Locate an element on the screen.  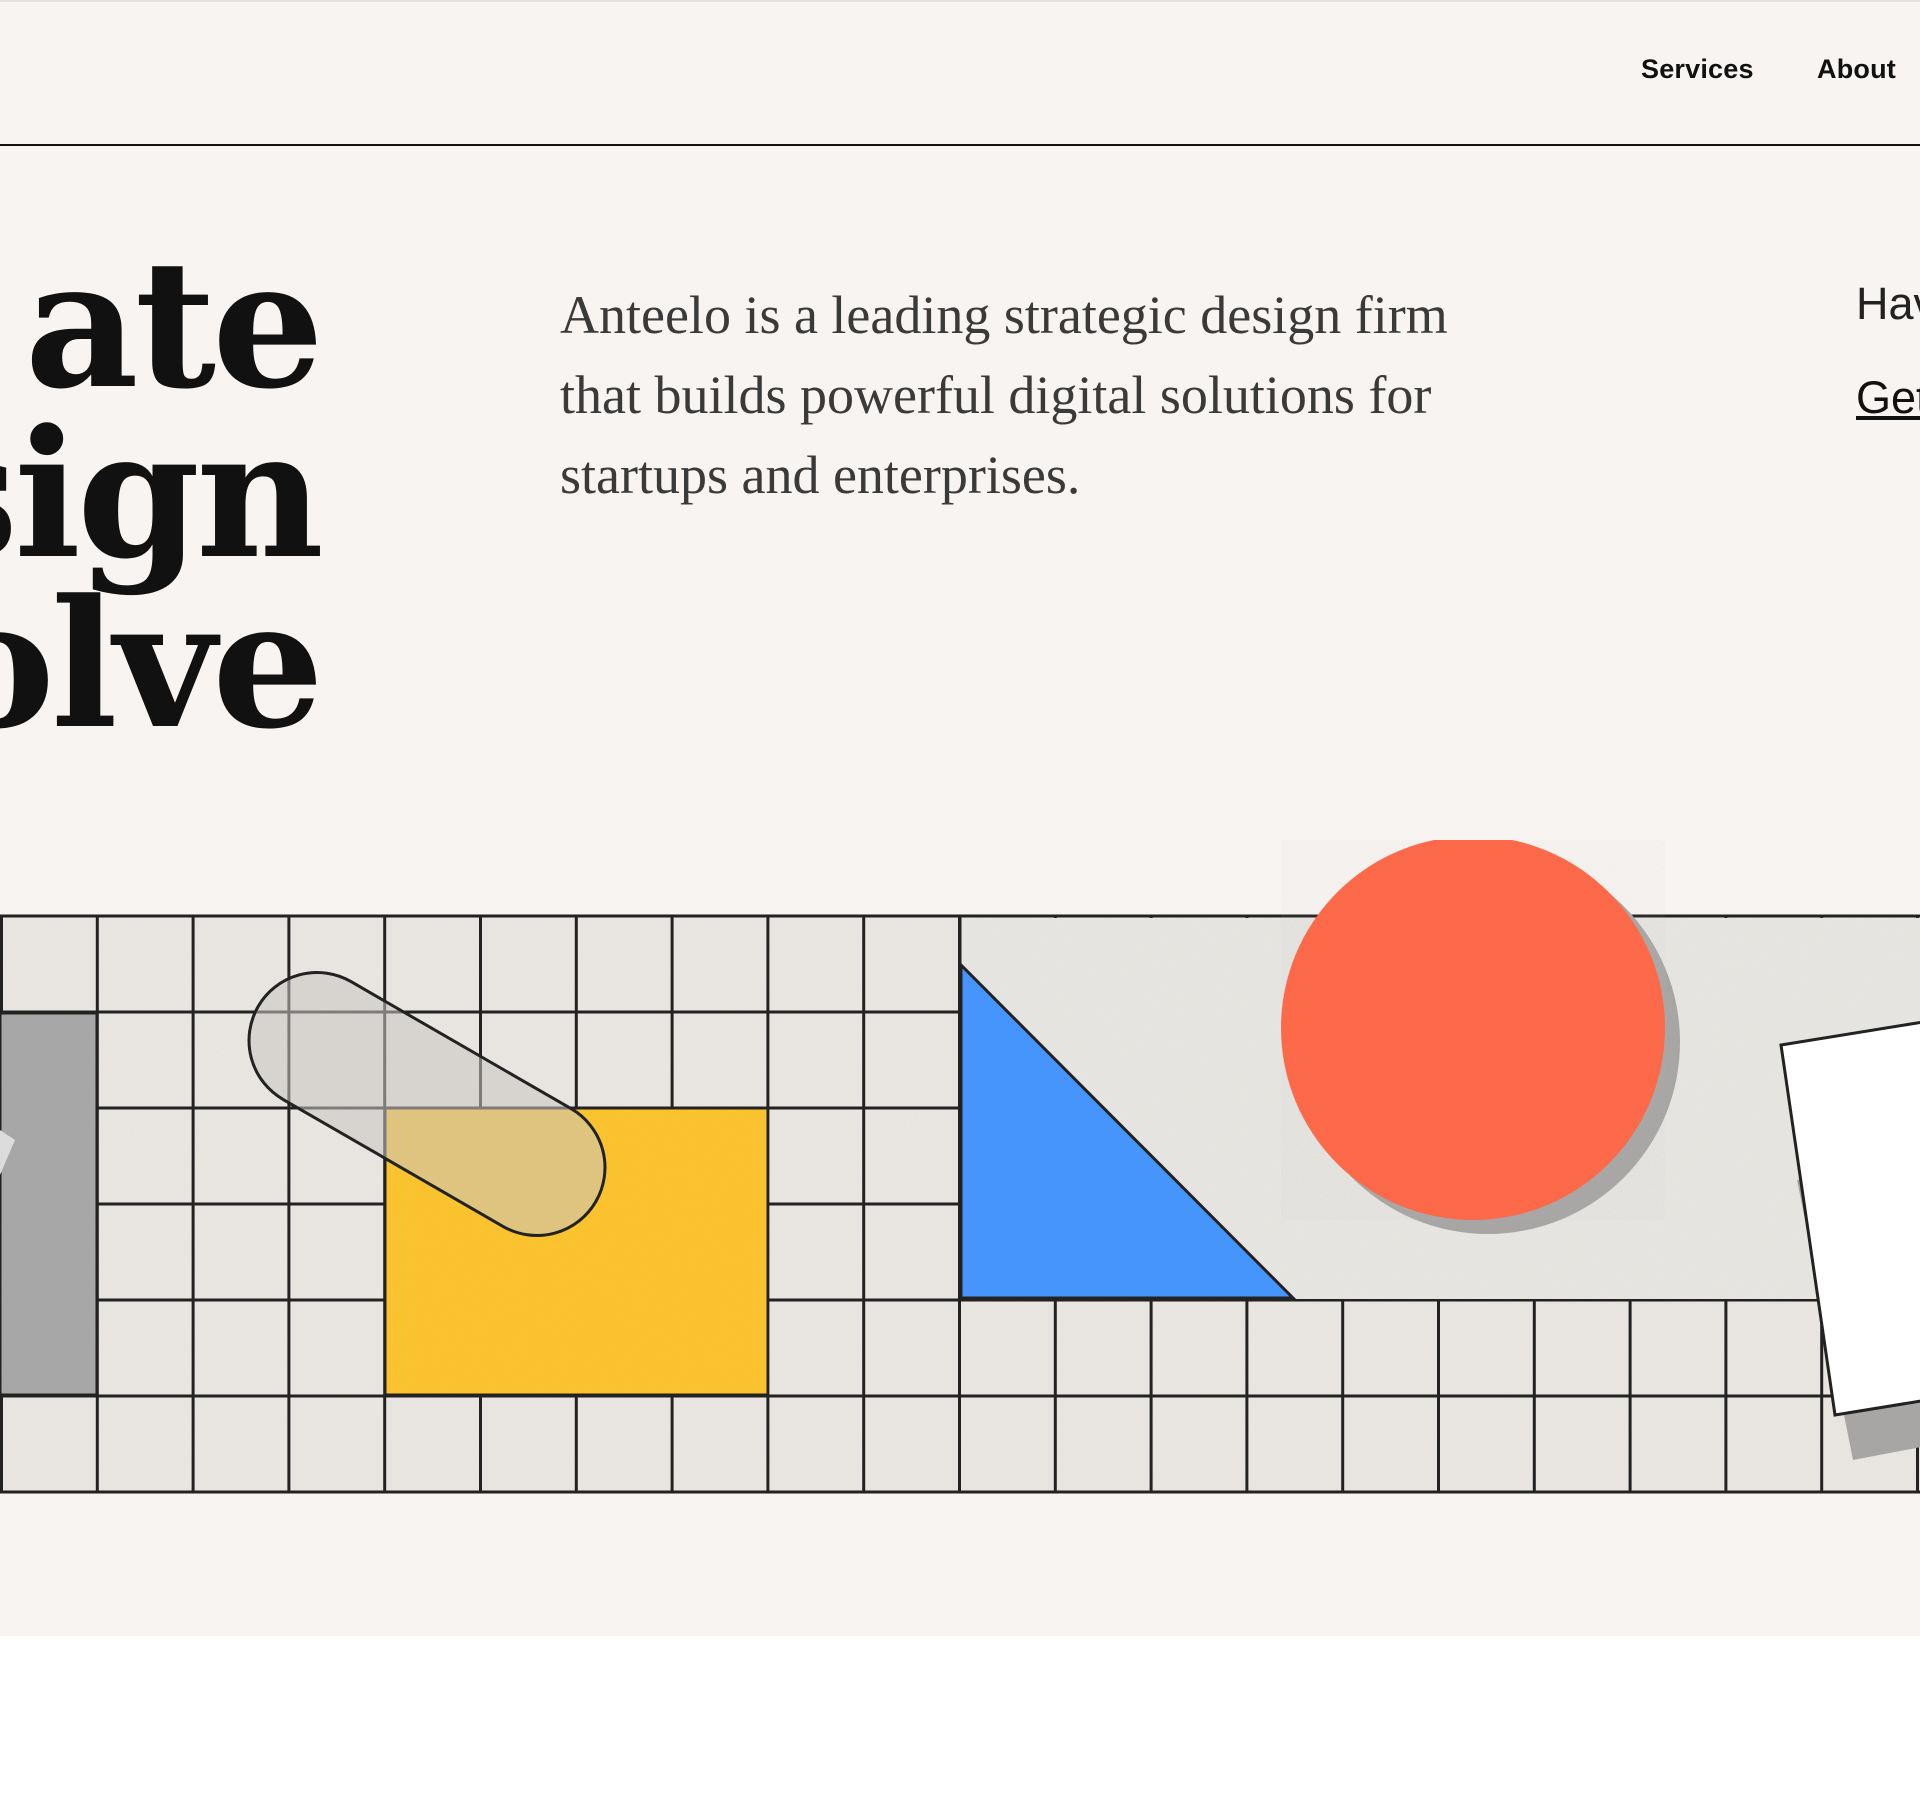
gray-block is located at coordinates (49, 1204).